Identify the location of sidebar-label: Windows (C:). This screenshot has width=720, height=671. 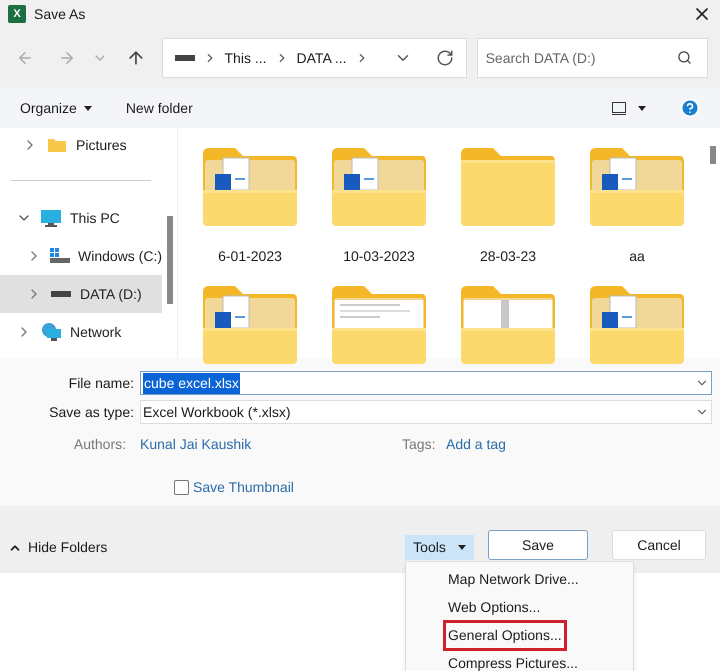
(120, 256).